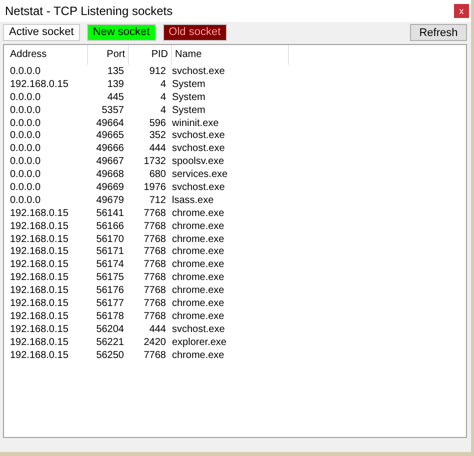 The image size is (474, 456). What do you see at coordinates (89, 11) in the screenshot?
I see `window-title: Netstat - TCP Listening sockets` at bounding box center [89, 11].